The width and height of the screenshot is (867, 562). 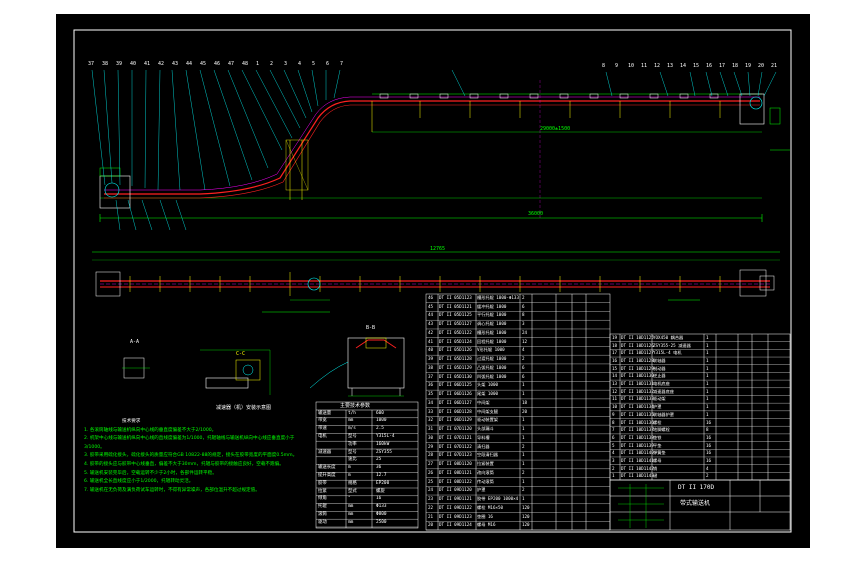 I want to click on balloon-top-48: 48, so click(x=245, y=64).